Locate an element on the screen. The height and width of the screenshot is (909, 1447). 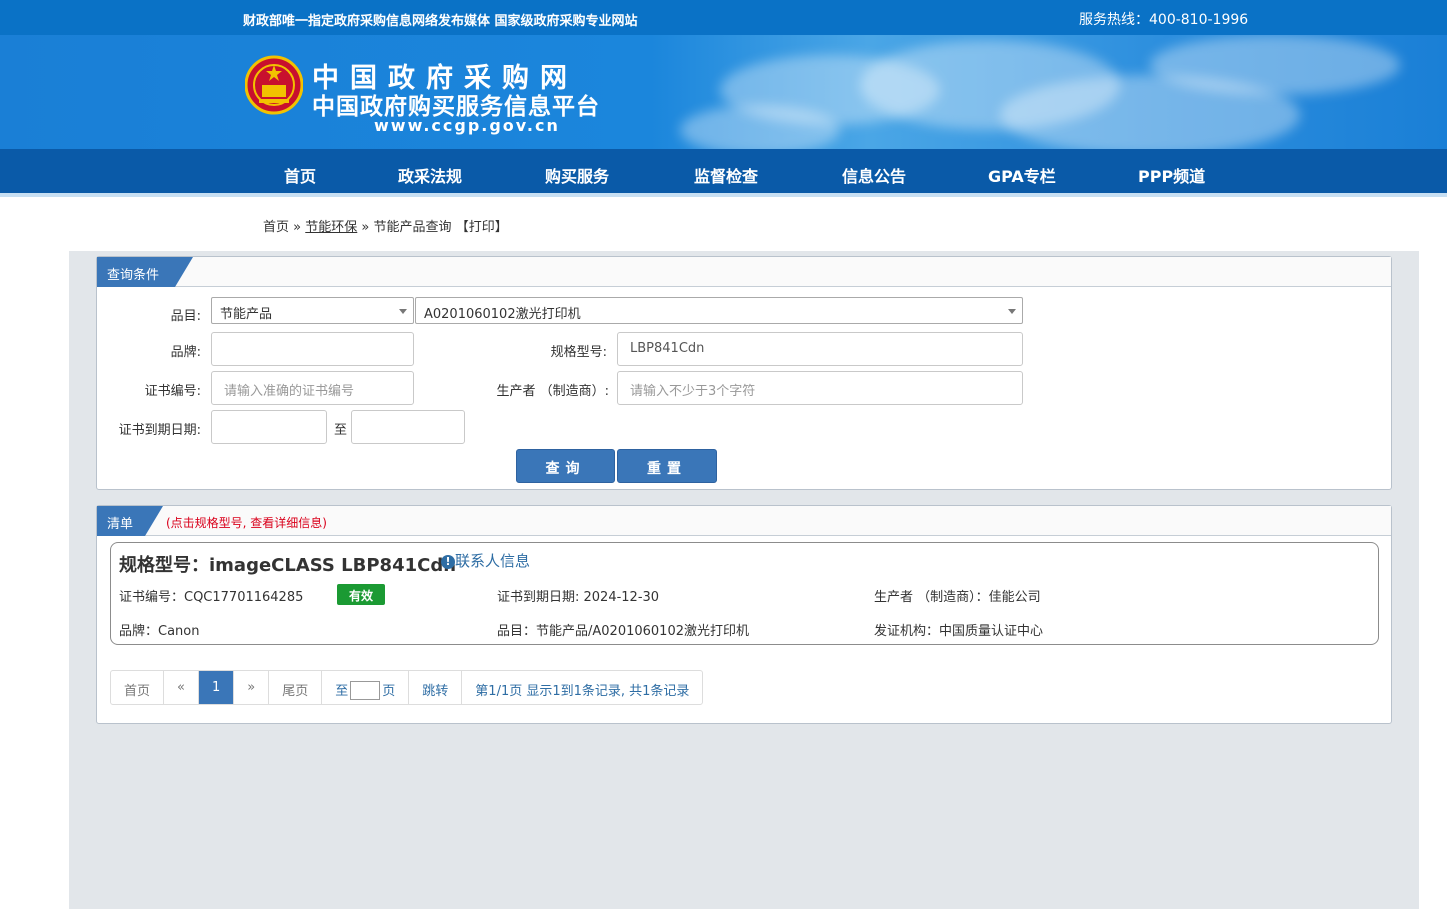
cert-number: 证书编号：CQC17701164285 is located at coordinates (211, 597).